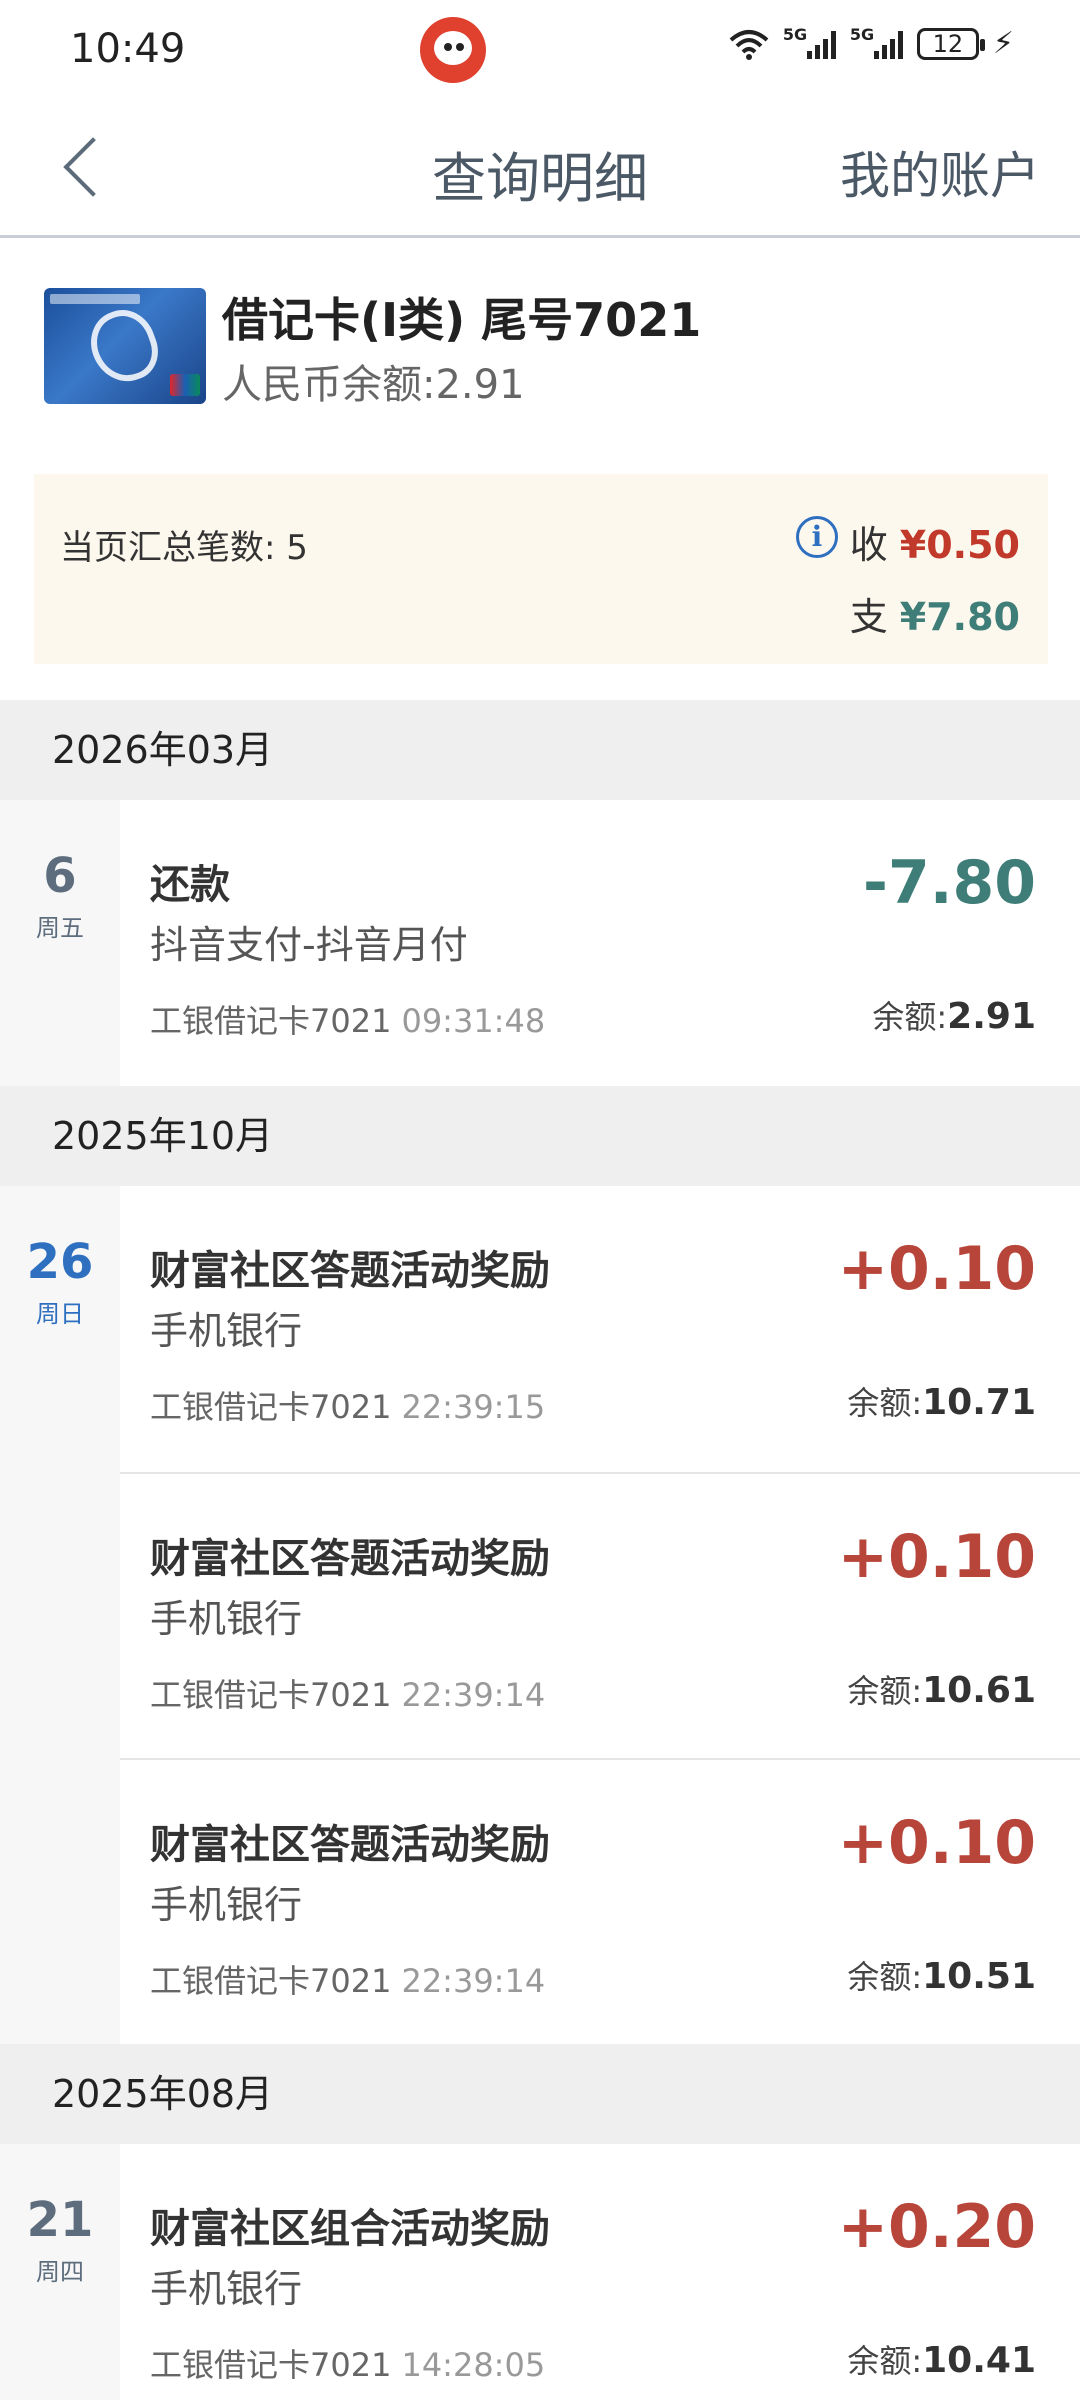  What do you see at coordinates (462, 320) in the screenshot?
I see `card-name: 借记卡(I类) 尾号7021` at bounding box center [462, 320].